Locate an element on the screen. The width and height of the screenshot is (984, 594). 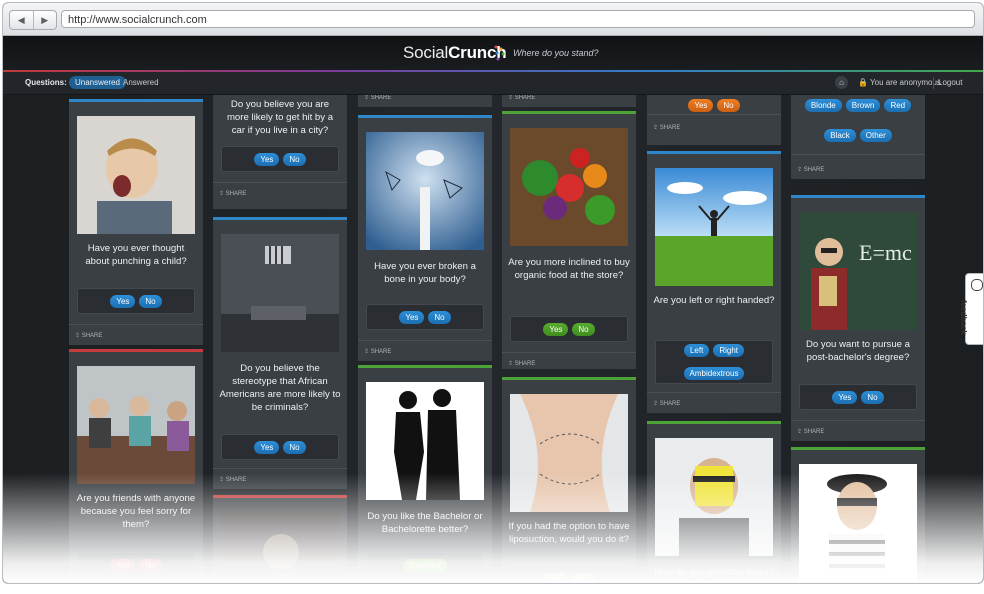
answer-options: Bachelor is located at coordinates (425, 565).